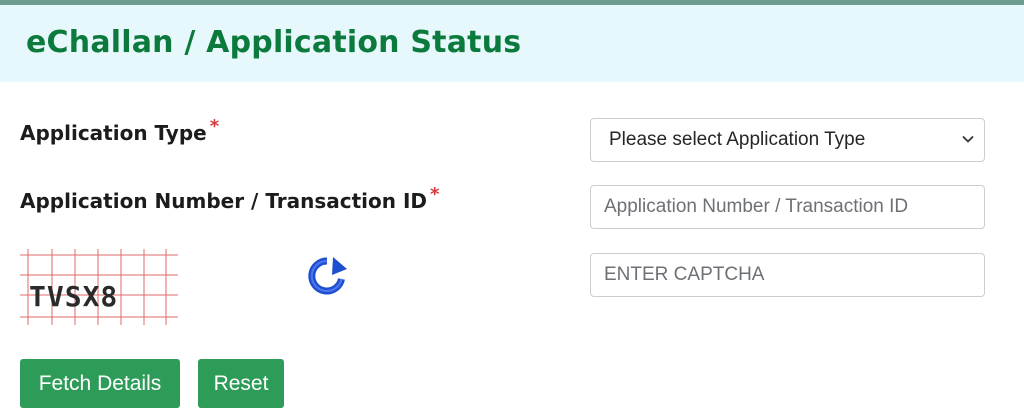 The image size is (1024, 418). Describe the element at coordinates (737, 139) in the screenshot. I see `application-type-selected-text: Please select Application Type` at that location.